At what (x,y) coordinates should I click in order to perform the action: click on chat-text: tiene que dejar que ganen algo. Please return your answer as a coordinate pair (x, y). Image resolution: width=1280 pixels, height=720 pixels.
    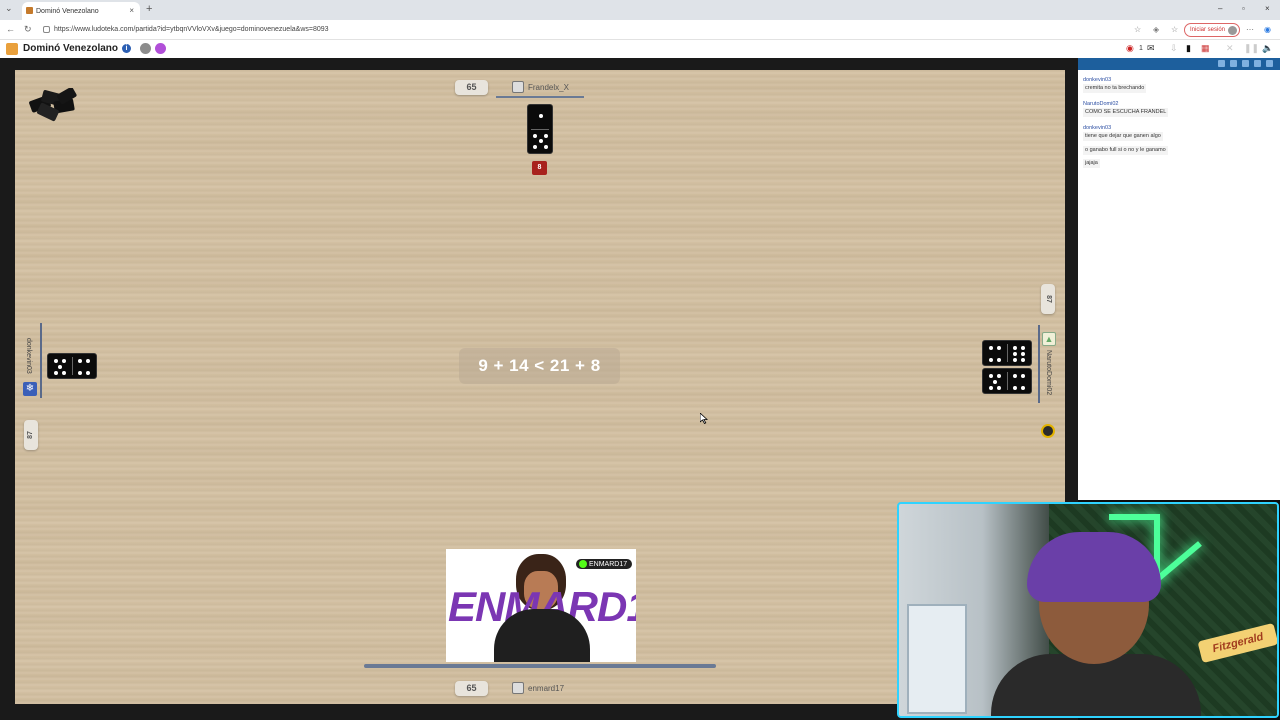
    Looking at the image, I should click on (1123, 136).